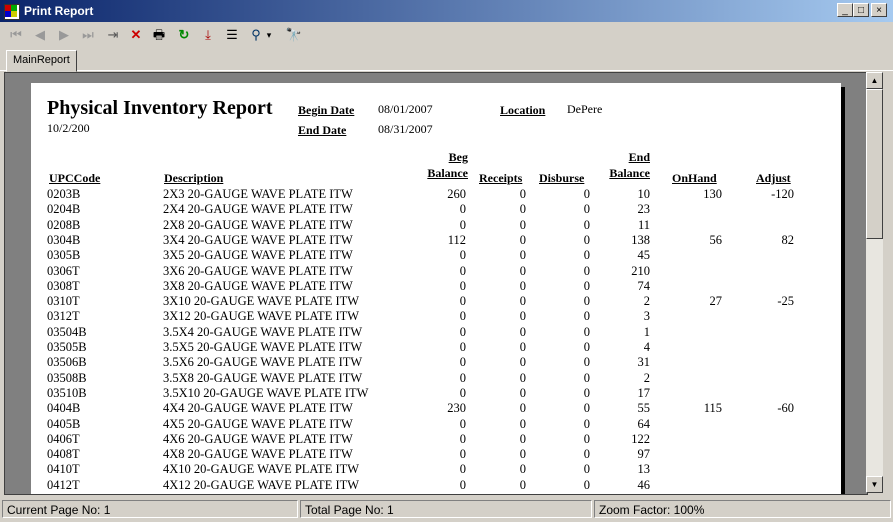 The height and width of the screenshot is (522, 893). Describe the element at coordinates (694, 178) in the screenshot. I see `col-onhand: OnHand` at that location.